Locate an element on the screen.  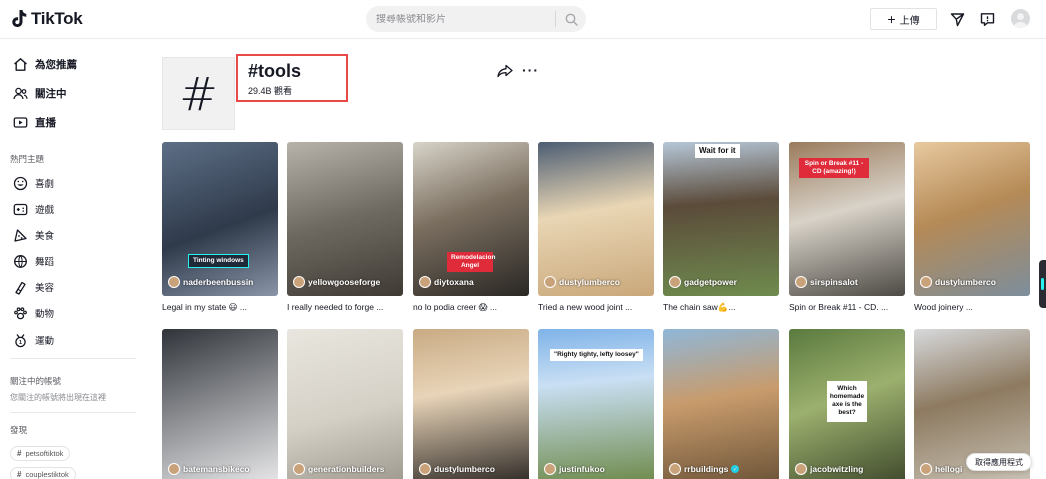
upload-label: 上傳 is located at coordinates (909, 21).